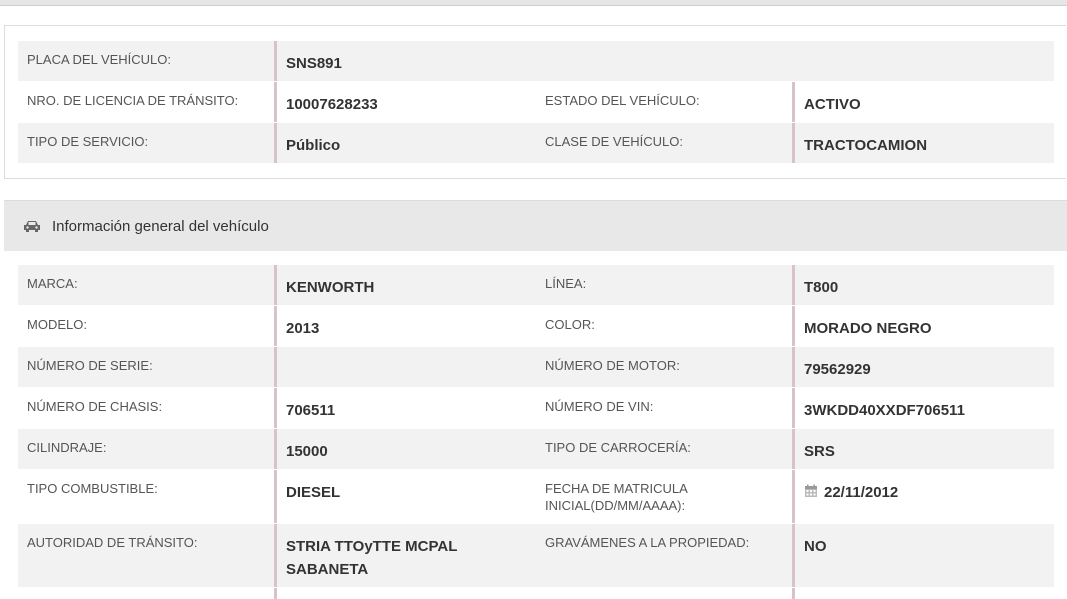  What do you see at coordinates (405, 102) in the screenshot?
I see `license-value: 10007628233` at bounding box center [405, 102].